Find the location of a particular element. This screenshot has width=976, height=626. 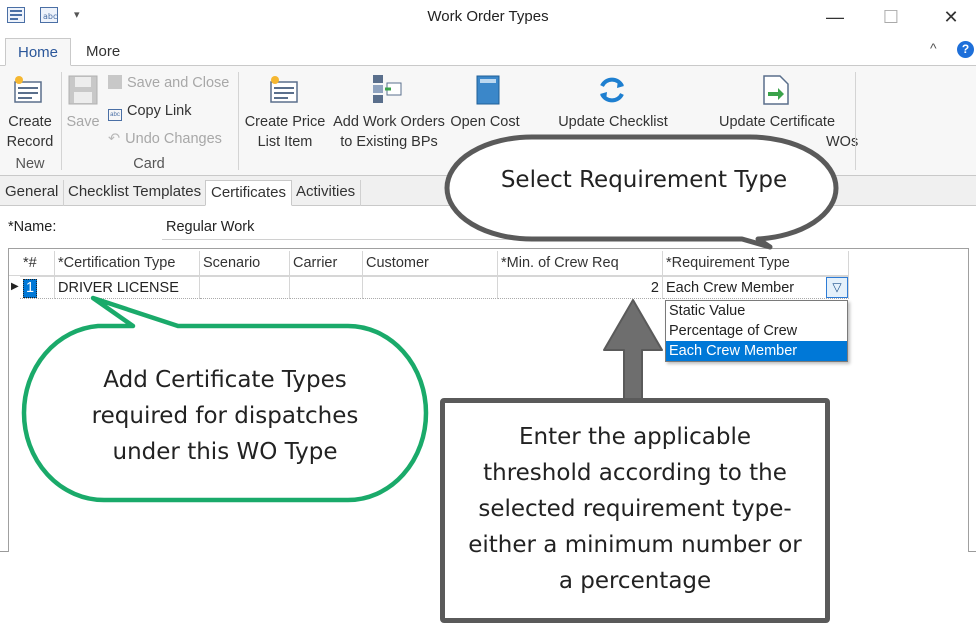

create-record-button: Create Record is located at coordinates (30, 132).